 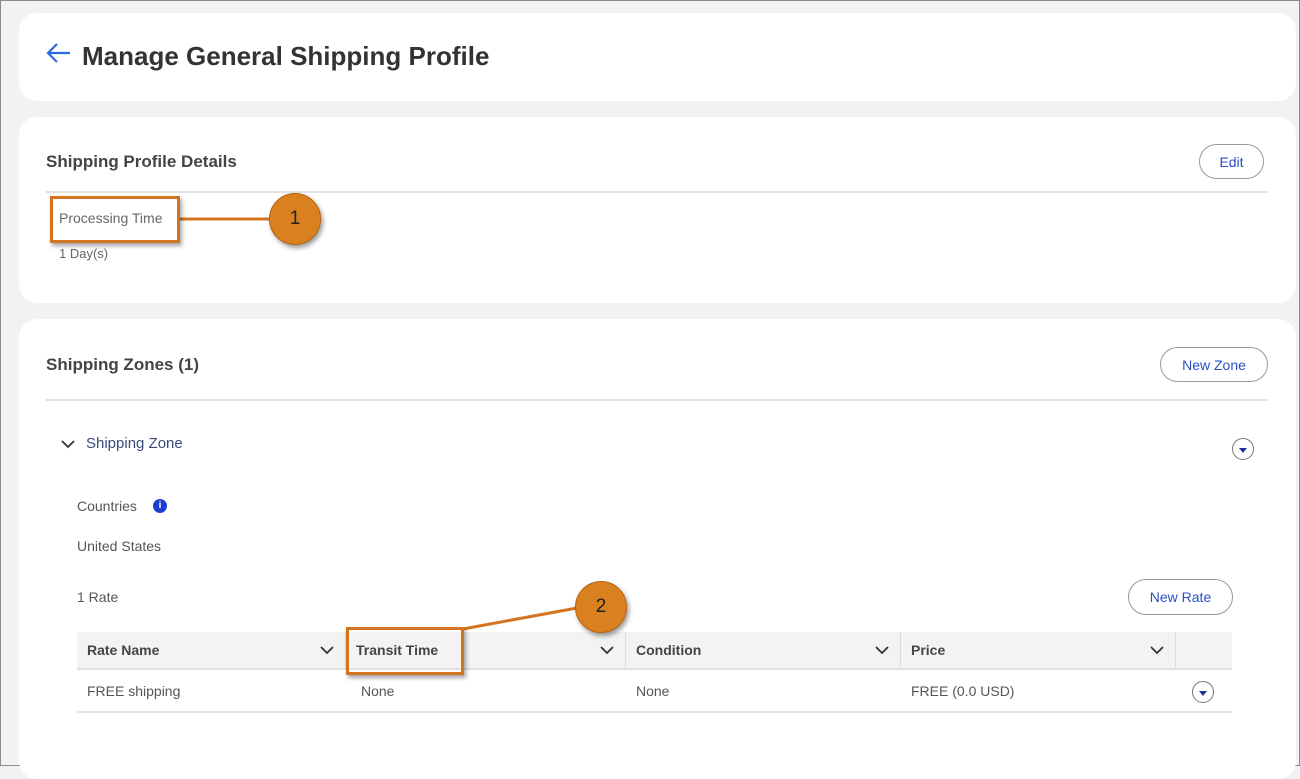 I want to click on annotation-marker-2: 2, so click(x=601, y=607).